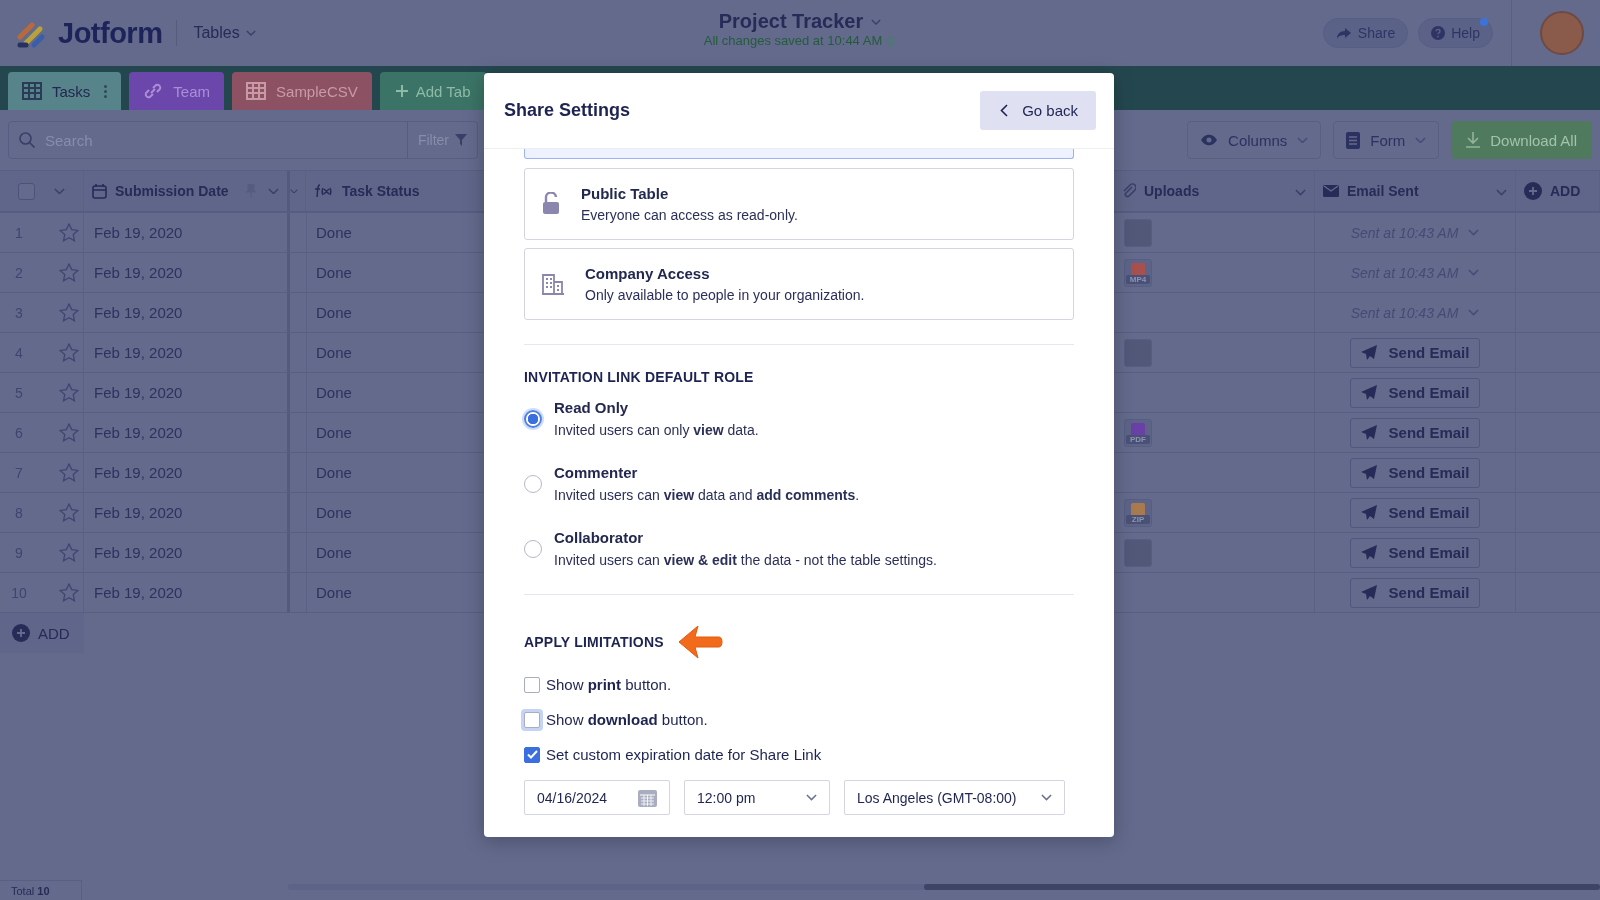 The width and height of the screenshot is (1600, 900). What do you see at coordinates (1038, 110) in the screenshot?
I see `go-back-button: Go back` at bounding box center [1038, 110].